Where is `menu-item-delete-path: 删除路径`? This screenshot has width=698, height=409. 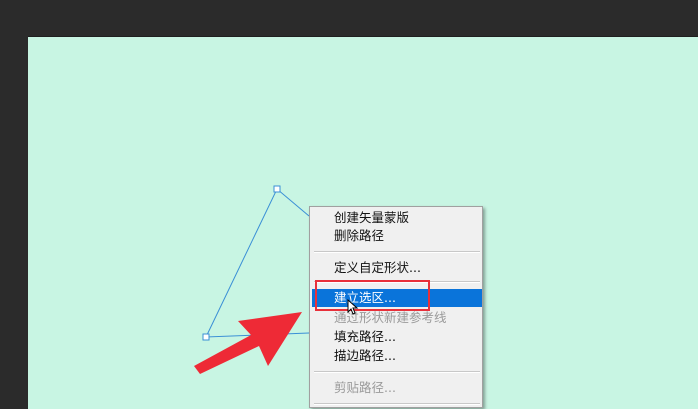
menu-item-delete-path: 删除路径 is located at coordinates (397, 236).